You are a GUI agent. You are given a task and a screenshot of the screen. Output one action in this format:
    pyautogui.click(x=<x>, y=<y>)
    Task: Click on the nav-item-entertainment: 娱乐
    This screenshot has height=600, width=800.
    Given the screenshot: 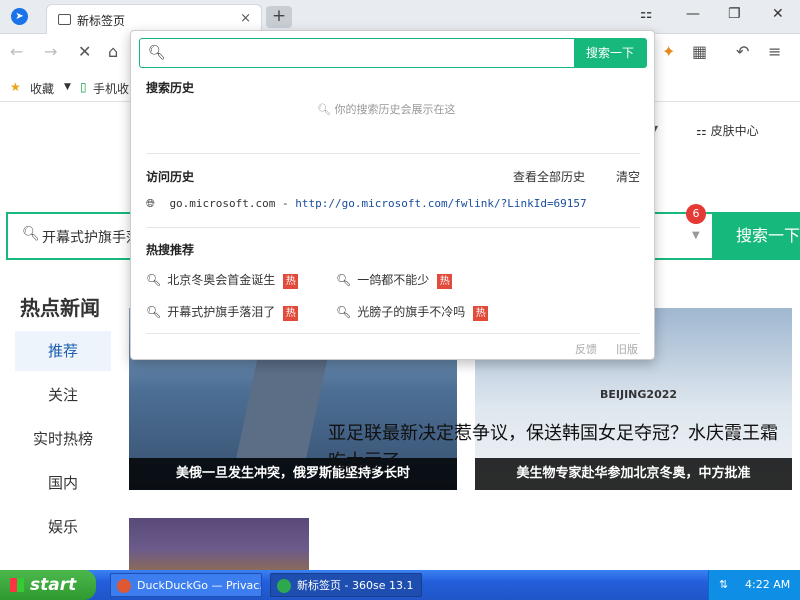 What is the action you would take?
    pyautogui.click(x=63, y=527)
    